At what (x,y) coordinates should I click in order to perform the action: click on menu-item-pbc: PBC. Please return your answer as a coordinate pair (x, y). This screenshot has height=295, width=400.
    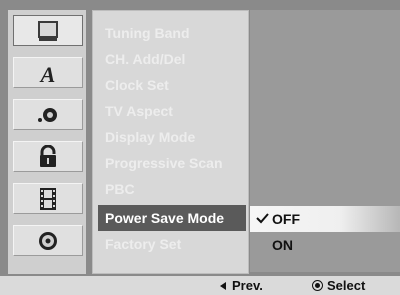
    Looking at the image, I should click on (172, 189).